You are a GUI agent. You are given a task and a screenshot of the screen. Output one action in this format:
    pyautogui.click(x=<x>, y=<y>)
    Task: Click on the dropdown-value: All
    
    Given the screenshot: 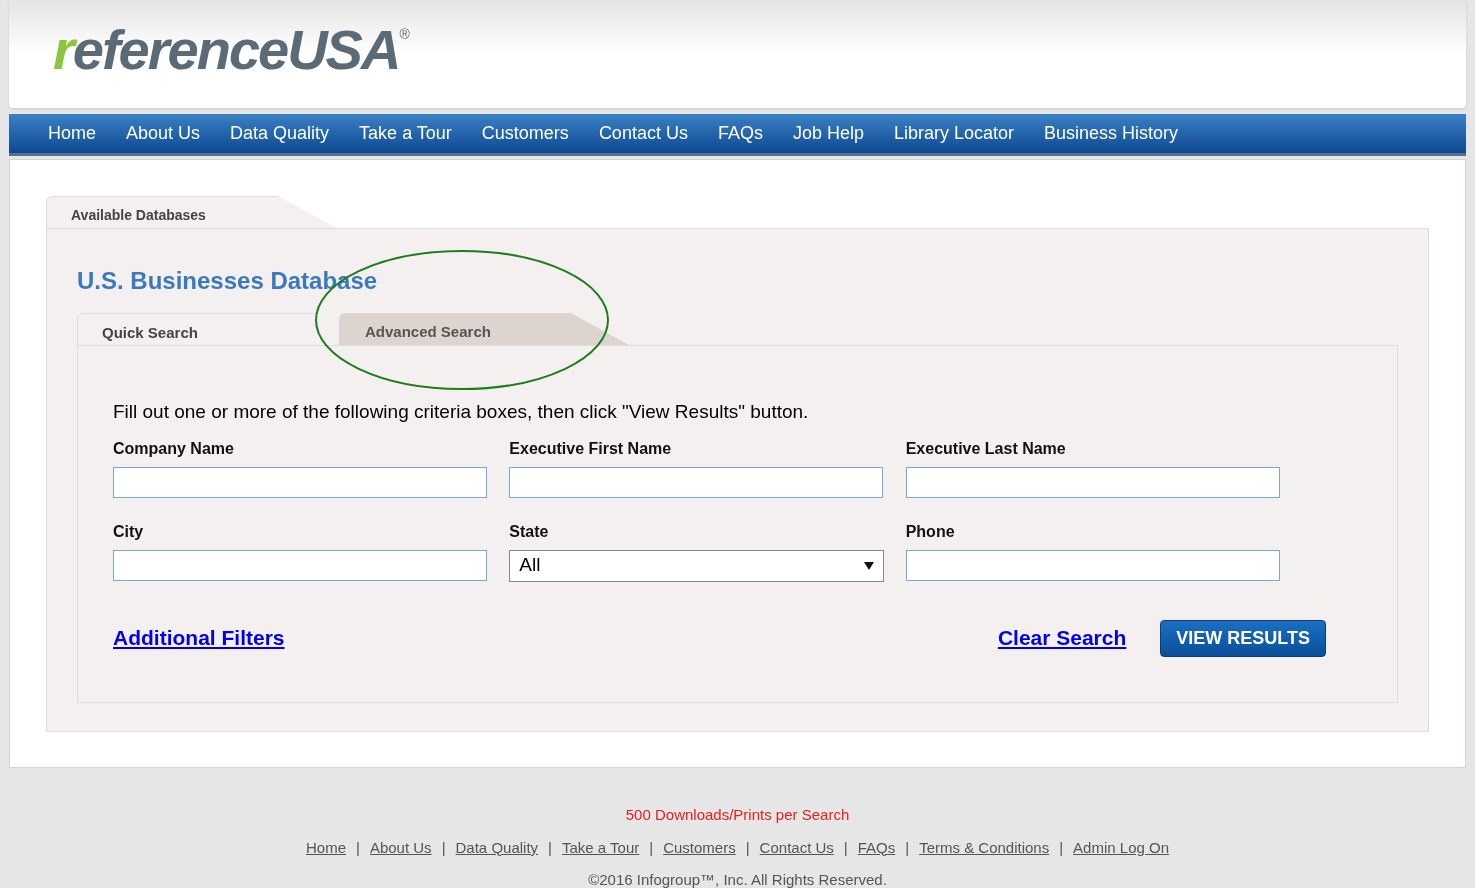 What is the action you would take?
    pyautogui.click(x=530, y=565)
    